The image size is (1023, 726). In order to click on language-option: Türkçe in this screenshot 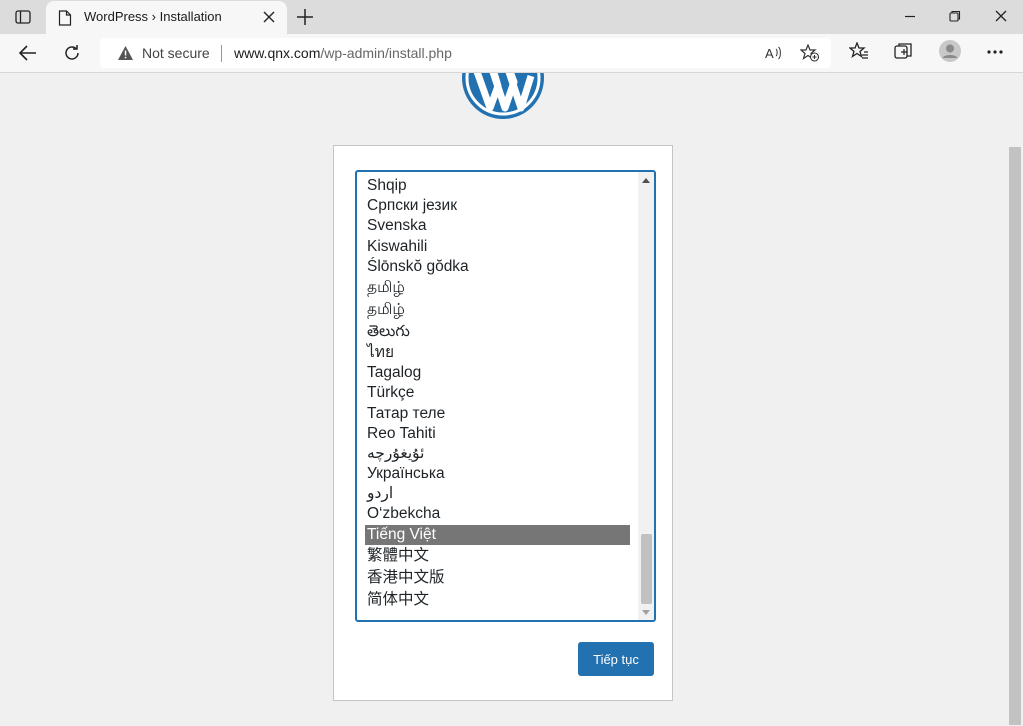, I will do `click(497, 393)`.